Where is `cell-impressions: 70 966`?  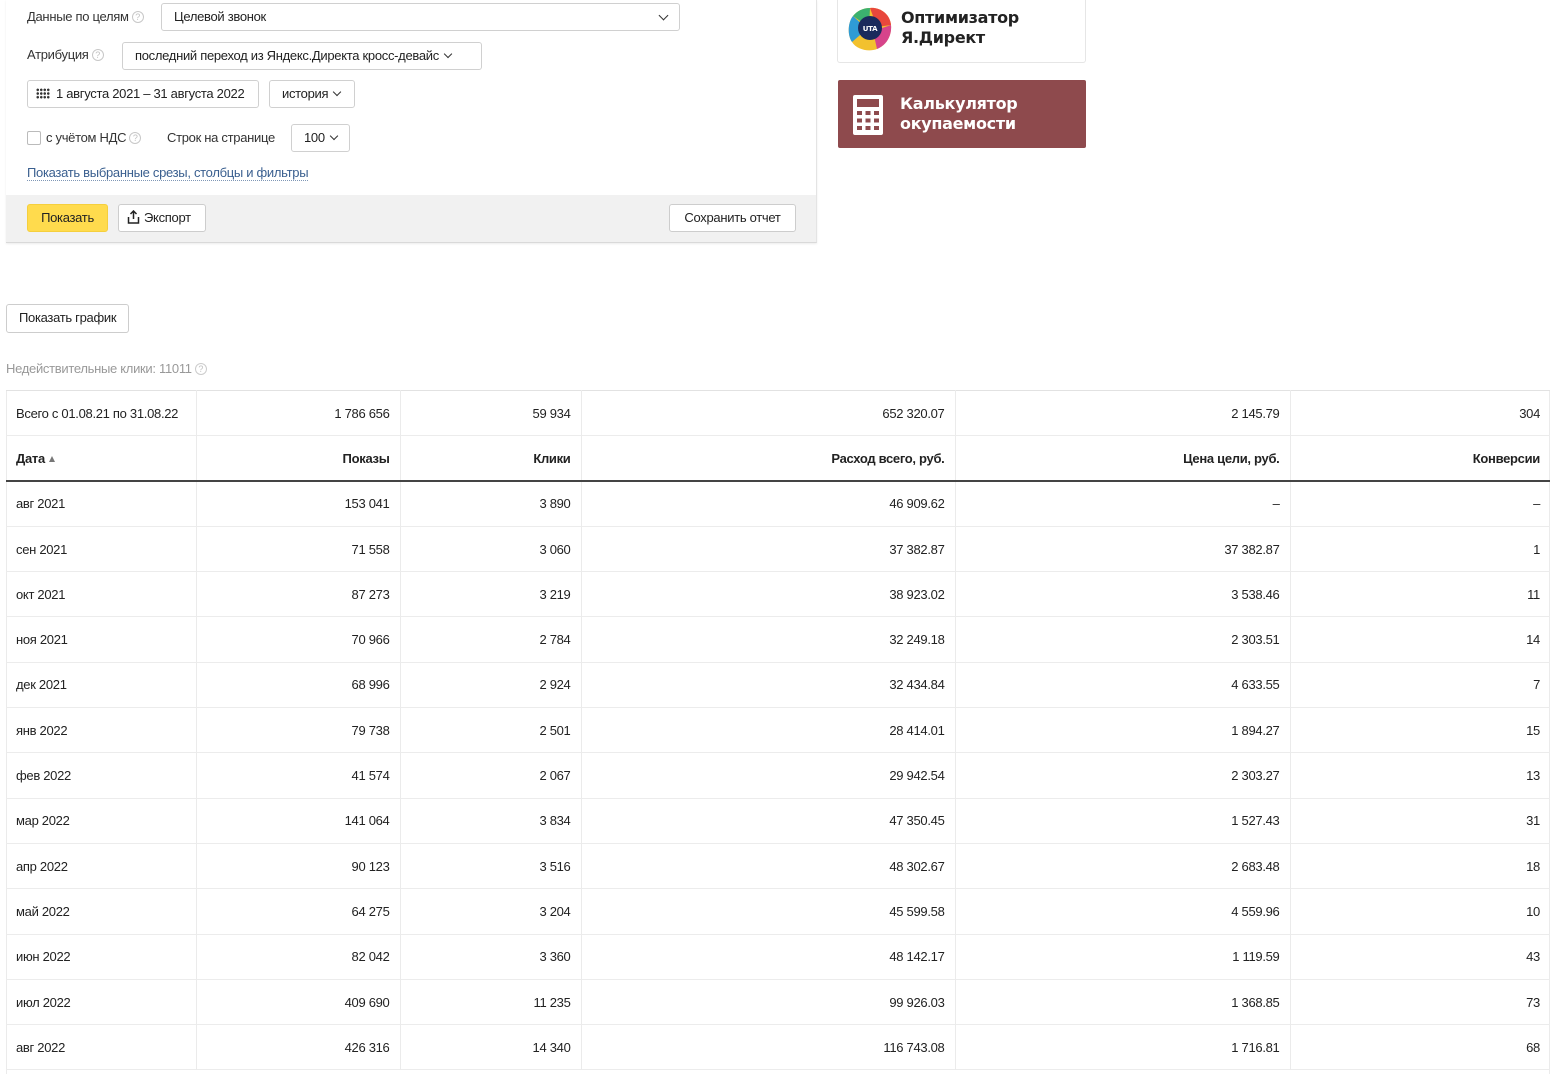
cell-impressions: 70 966 is located at coordinates (298, 639).